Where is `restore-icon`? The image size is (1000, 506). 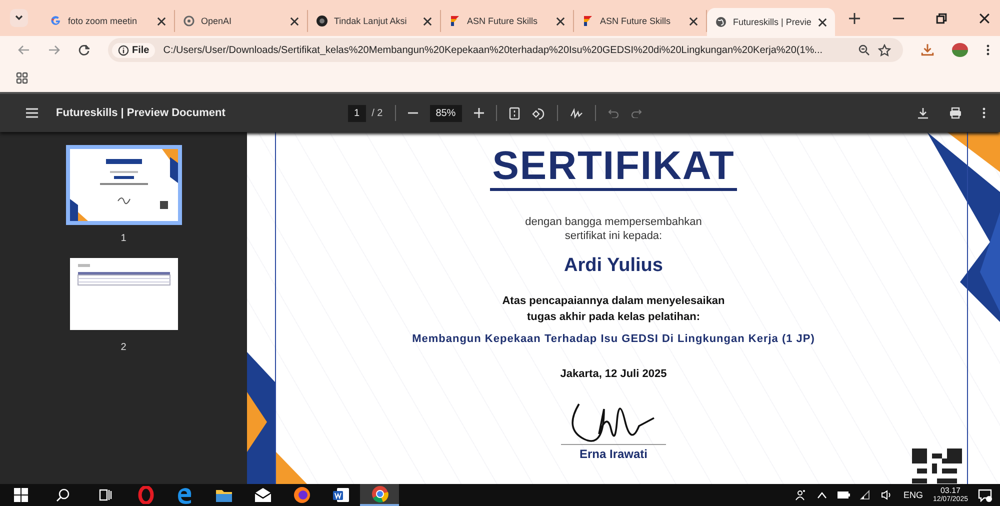
restore-icon is located at coordinates (941, 18).